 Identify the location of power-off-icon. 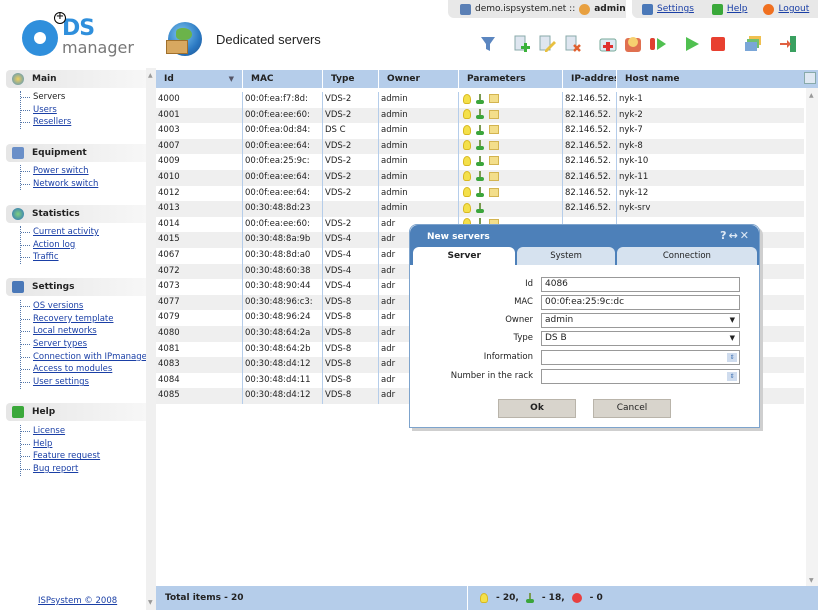
(718, 44).